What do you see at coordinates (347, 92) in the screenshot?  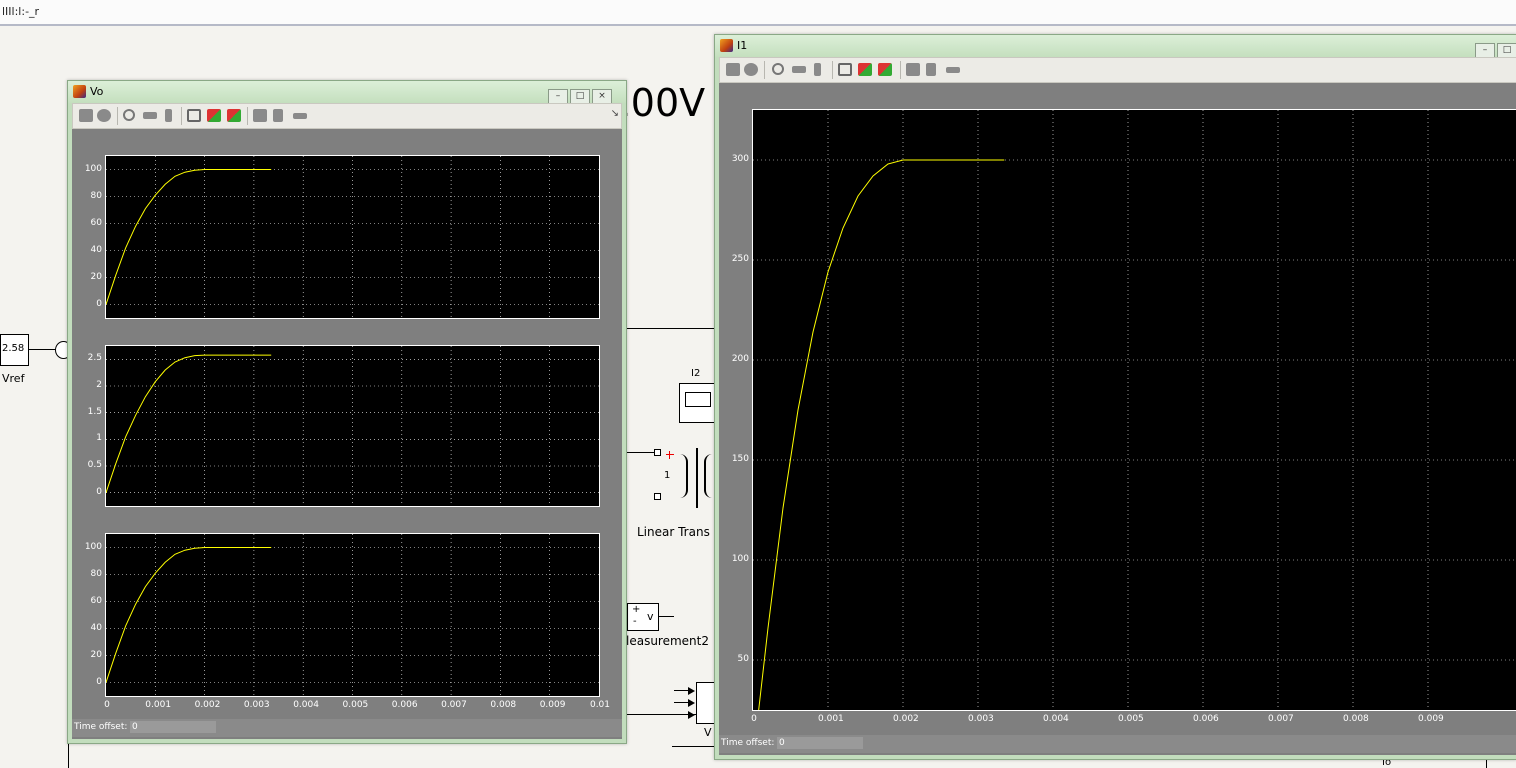 I see `vo-title-bar: Vo – □ ×` at bounding box center [347, 92].